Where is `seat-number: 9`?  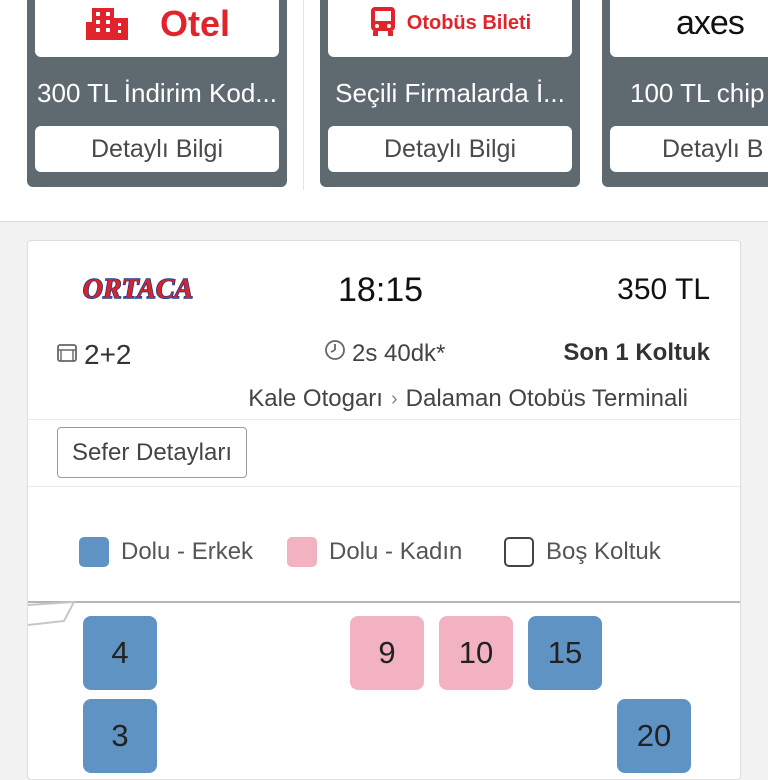
seat-number: 9 is located at coordinates (387, 652).